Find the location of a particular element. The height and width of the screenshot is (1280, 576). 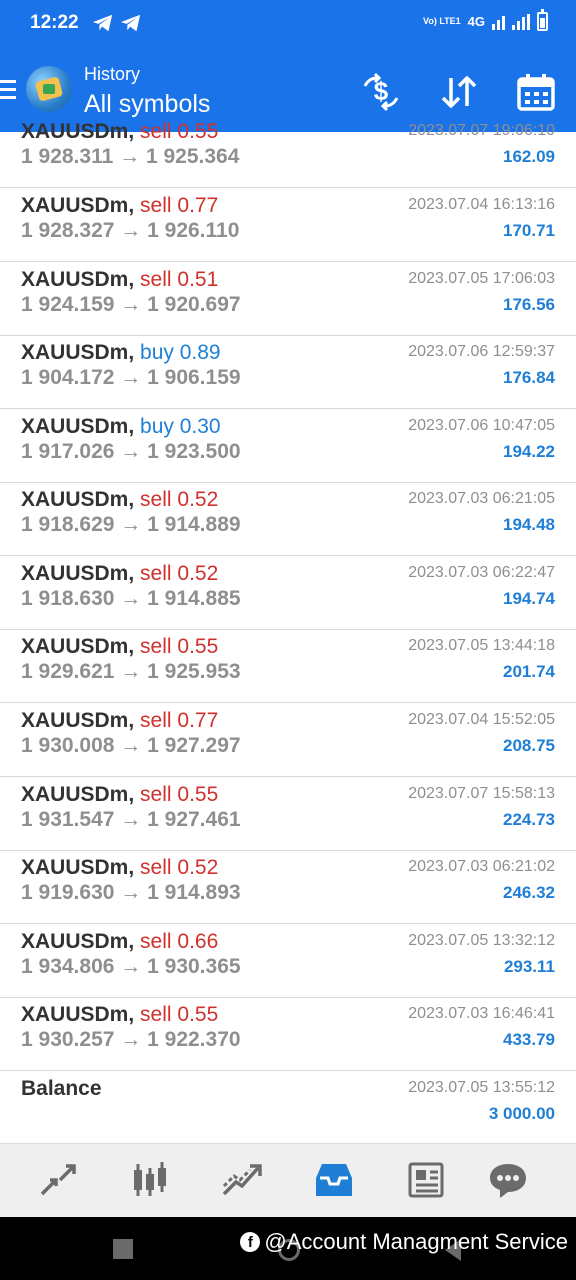

open-price: 1 930.008 is located at coordinates (68, 745).